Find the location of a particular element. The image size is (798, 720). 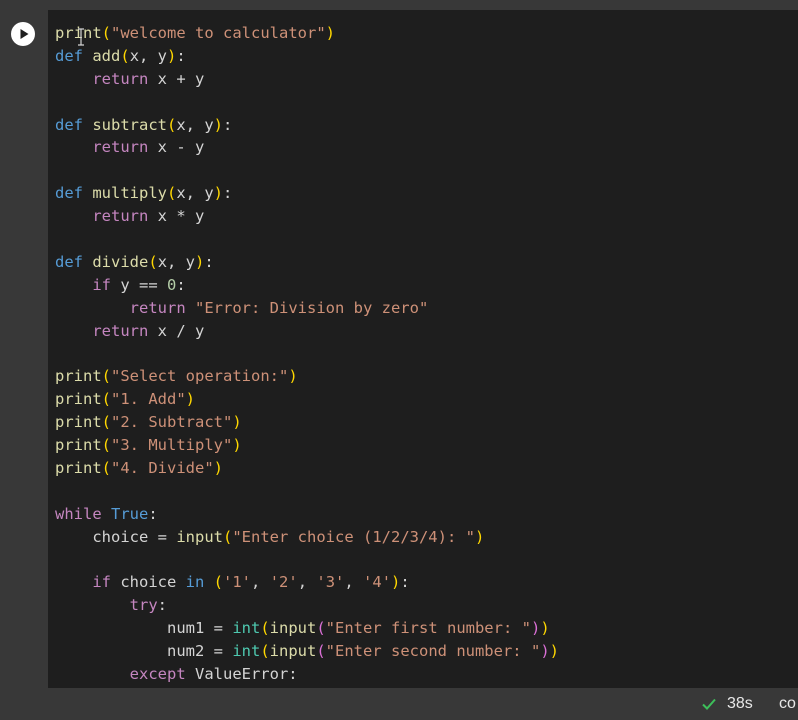

code-token: True is located at coordinates (130, 513).